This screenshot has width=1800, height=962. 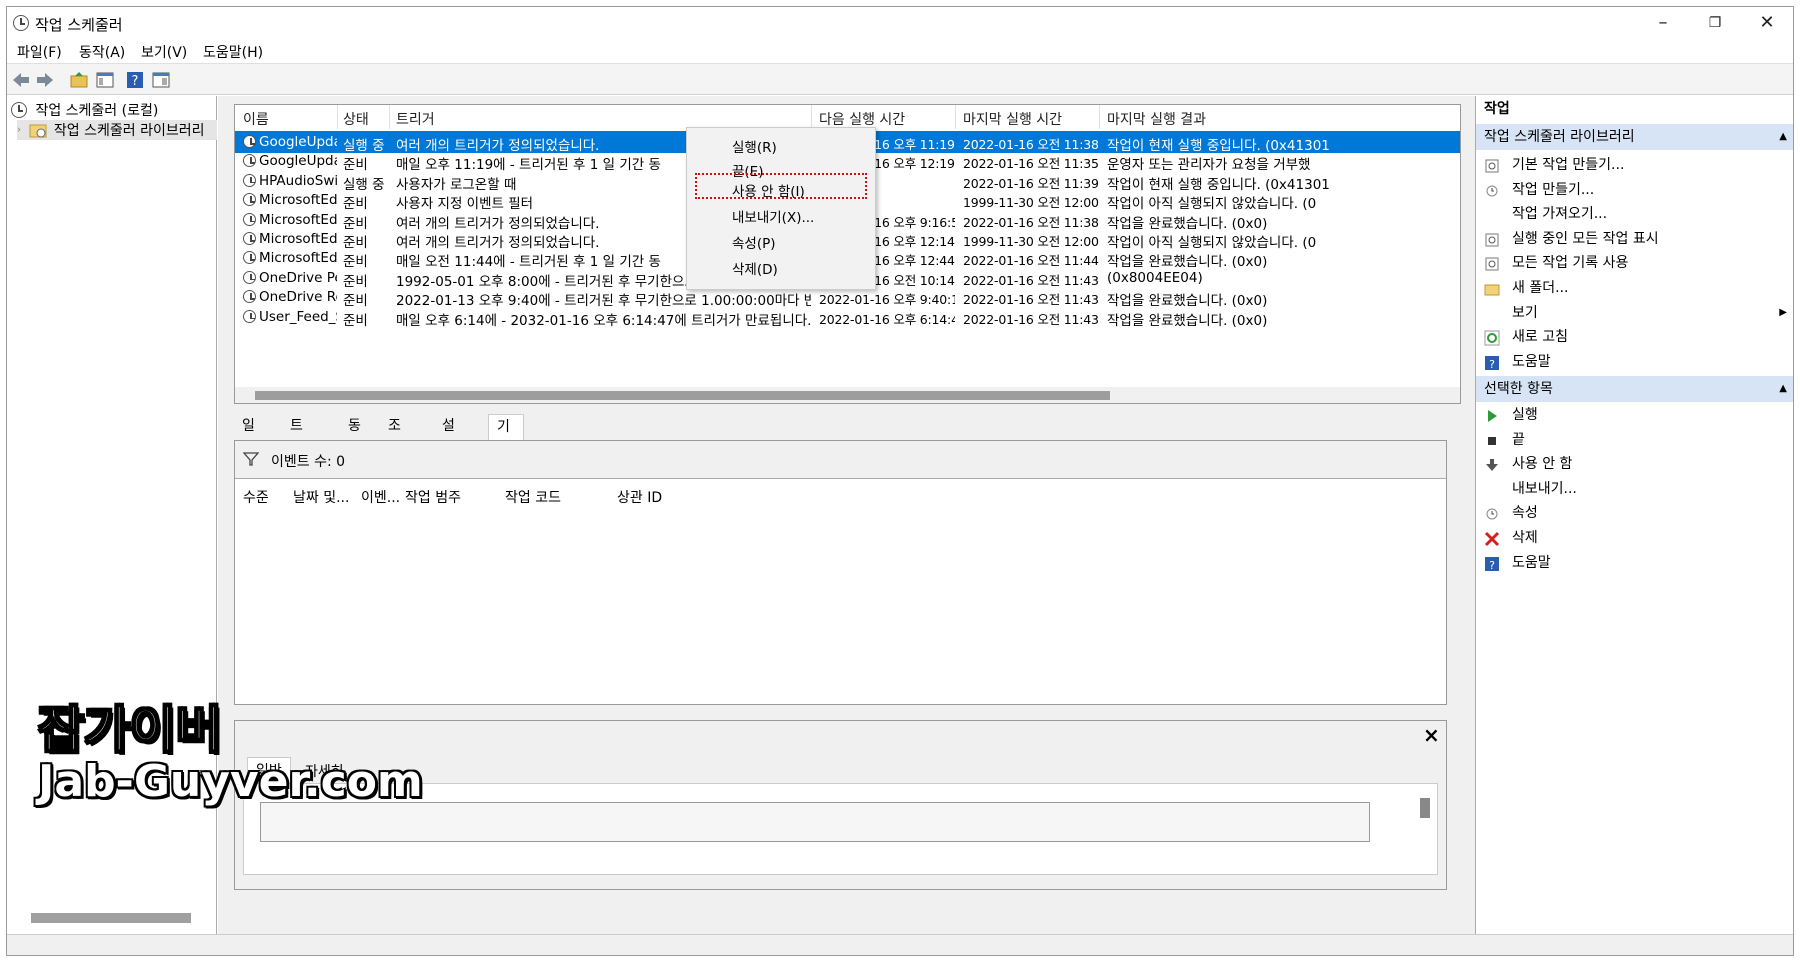 What do you see at coordinates (433, 497) in the screenshot?
I see `hist-col-category: 작업 범주` at bounding box center [433, 497].